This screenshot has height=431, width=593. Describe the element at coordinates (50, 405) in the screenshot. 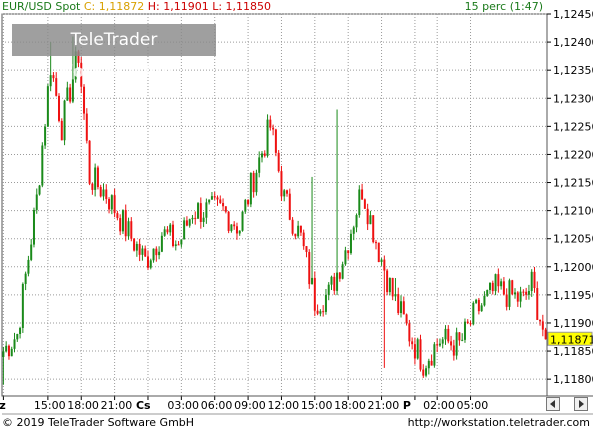

I see `x-tick-label: 15:00` at that location.